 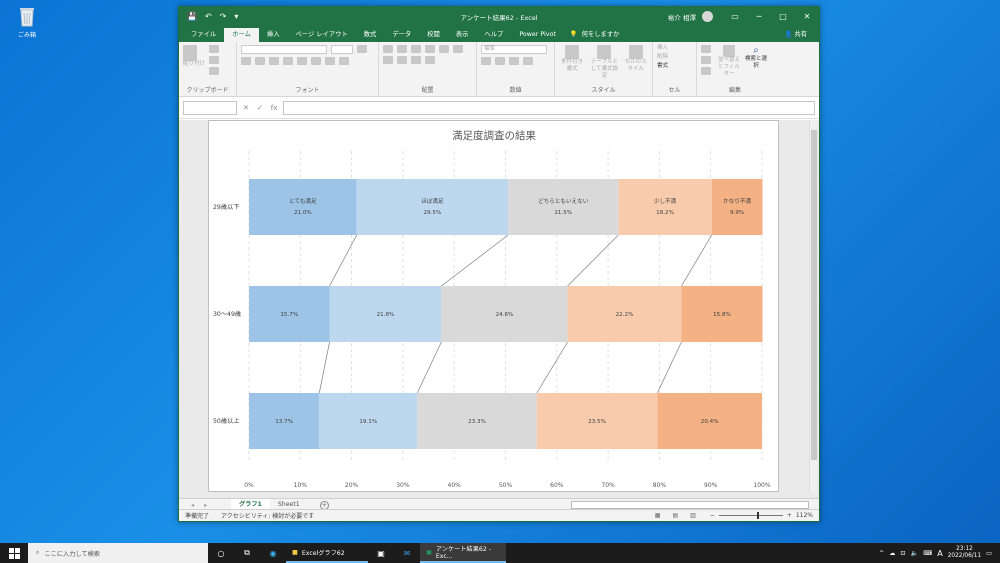 What do you see at coordinates (804, 515) in the screenshot?
I see `zoom-level: 112%` at bounding box center [804, 515].